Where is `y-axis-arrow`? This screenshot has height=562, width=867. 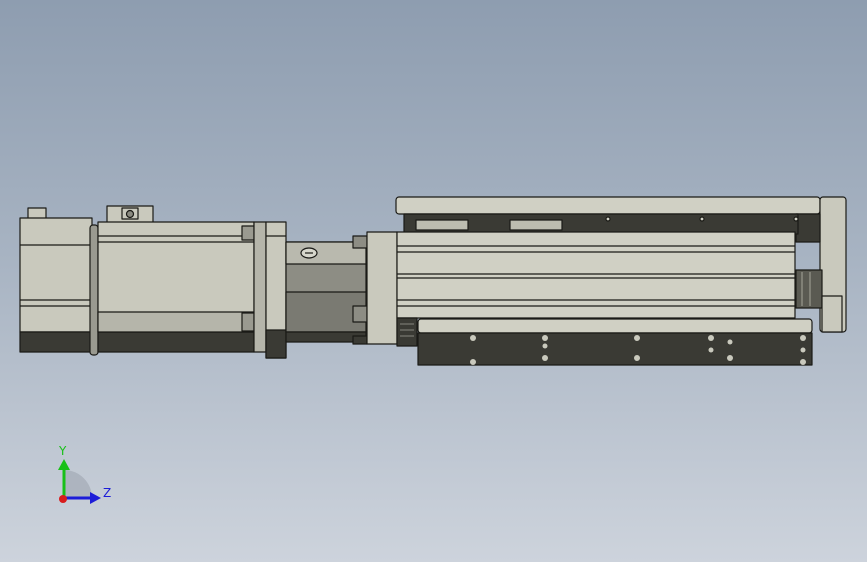 y-axis-arrow is located at coordinates (64, 464).